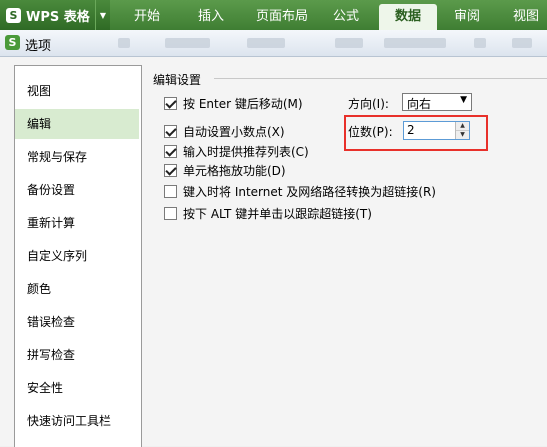 The image size is (547, 447). Describe the element at coordinates (346, 17) in the screenshot. I see `tab-formulas: 公式` at that location.